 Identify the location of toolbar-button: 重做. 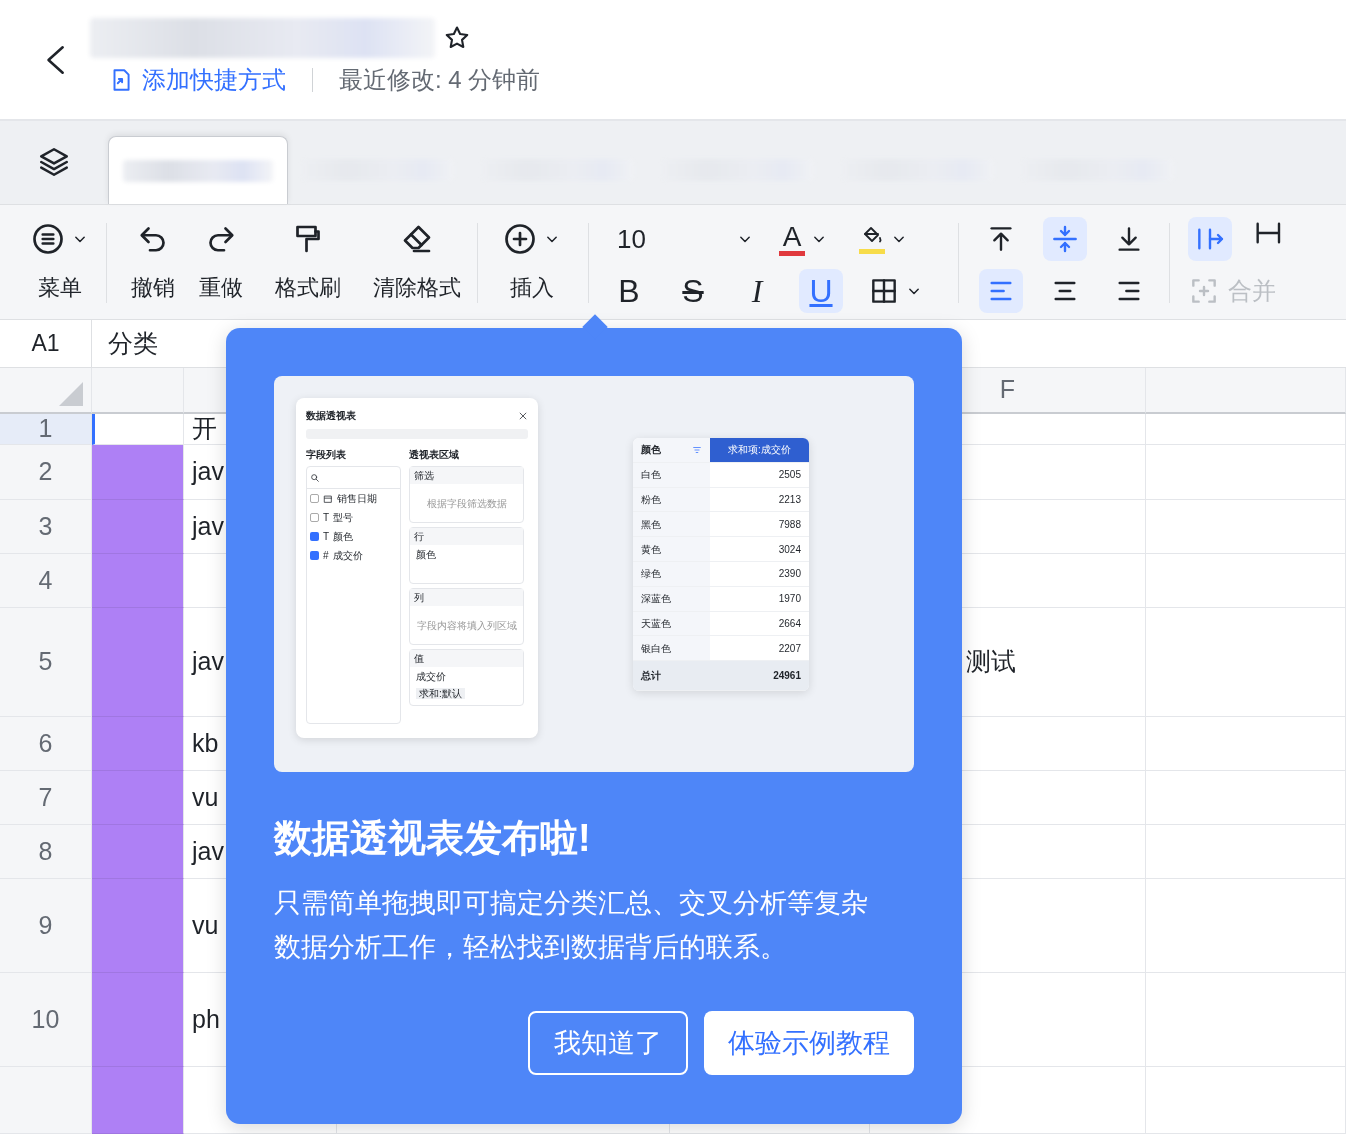
(221, 268).